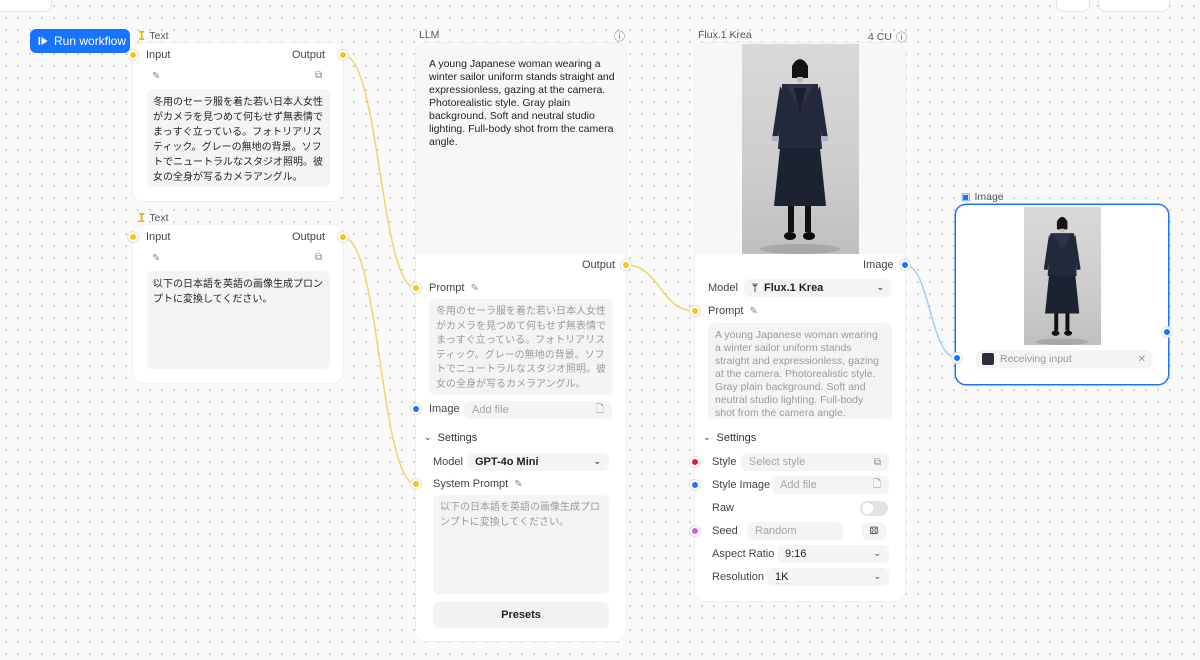 This screenshot has height=660, width=1200. I want to click on image-node-title-label: Image, so click(989, 197).